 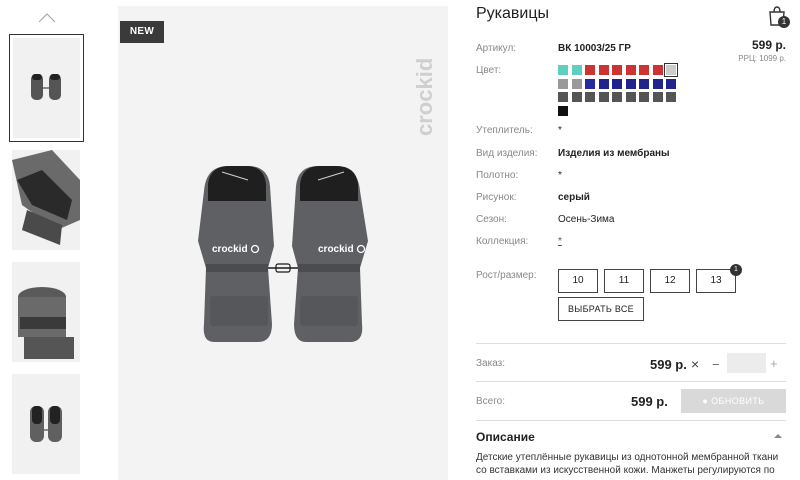 I want to click on increase-quantity-button: +, so click(x=774, y=363).